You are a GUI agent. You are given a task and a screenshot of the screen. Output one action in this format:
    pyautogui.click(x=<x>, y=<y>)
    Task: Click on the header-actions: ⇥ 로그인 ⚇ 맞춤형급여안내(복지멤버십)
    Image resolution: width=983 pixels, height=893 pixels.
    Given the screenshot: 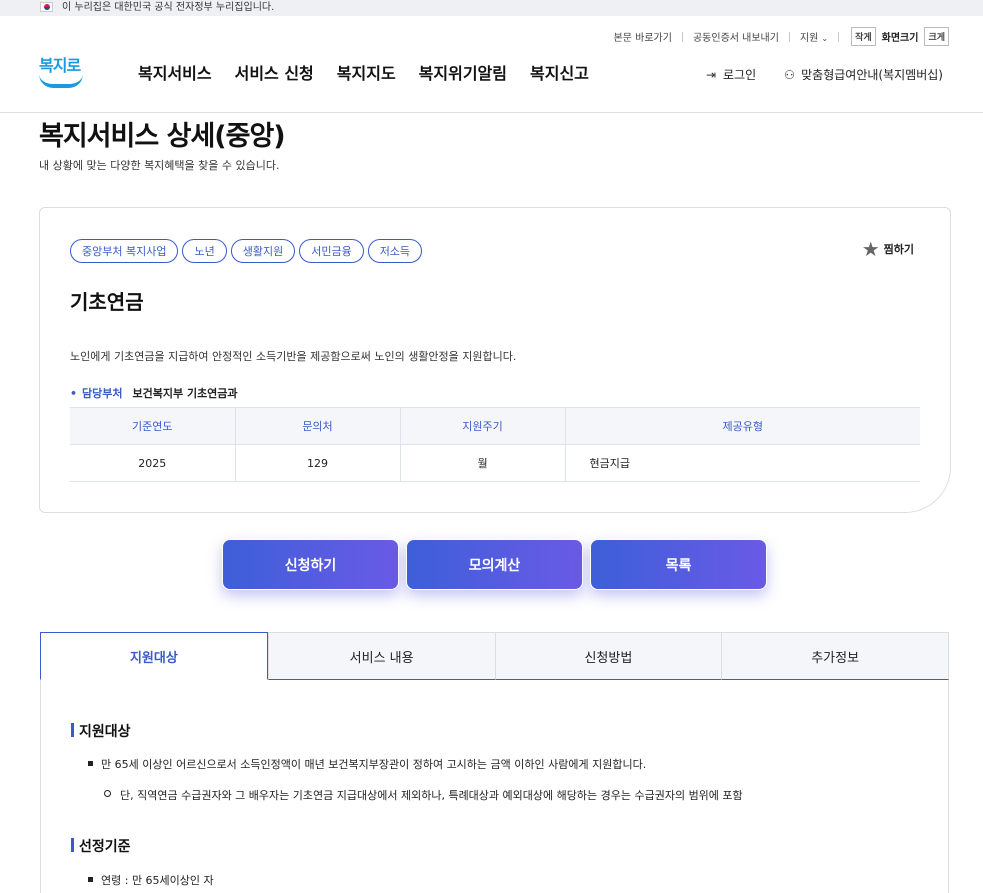 What is the action you would take?
    pyautogui.click(x=824, y=74)
    